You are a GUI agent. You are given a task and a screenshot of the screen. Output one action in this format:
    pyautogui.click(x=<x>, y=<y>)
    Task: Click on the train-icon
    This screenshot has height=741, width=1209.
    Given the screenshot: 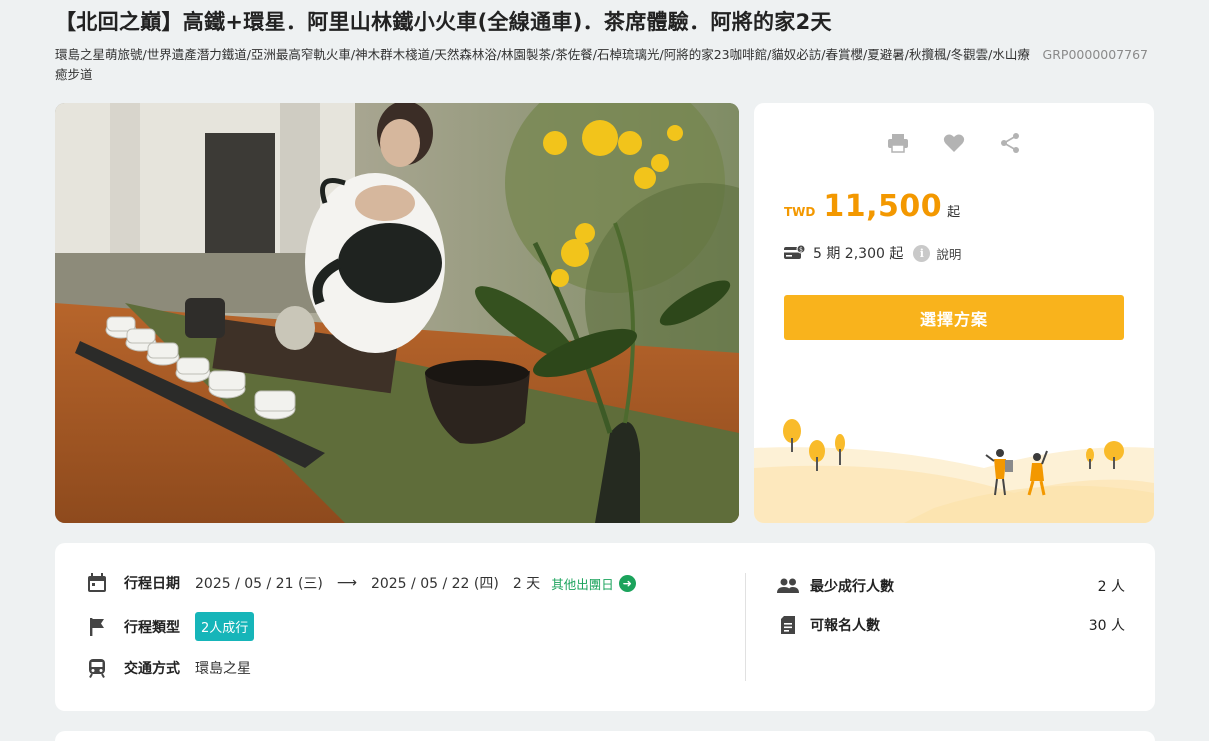 What is the action you would take?
    pyautogui.click(x=97, y=668)
    